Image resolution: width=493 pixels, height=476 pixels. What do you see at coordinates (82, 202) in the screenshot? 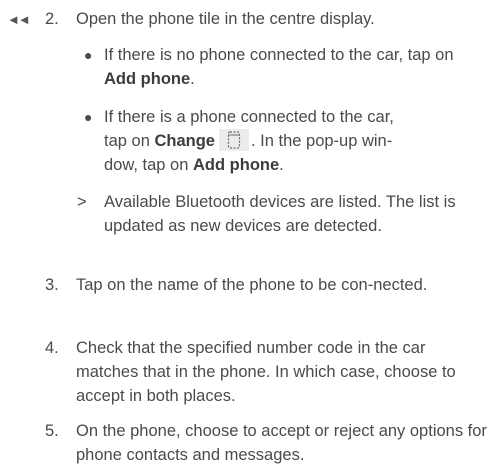
I see `result-arrow-icon: >` at bounding box center [82, 202].